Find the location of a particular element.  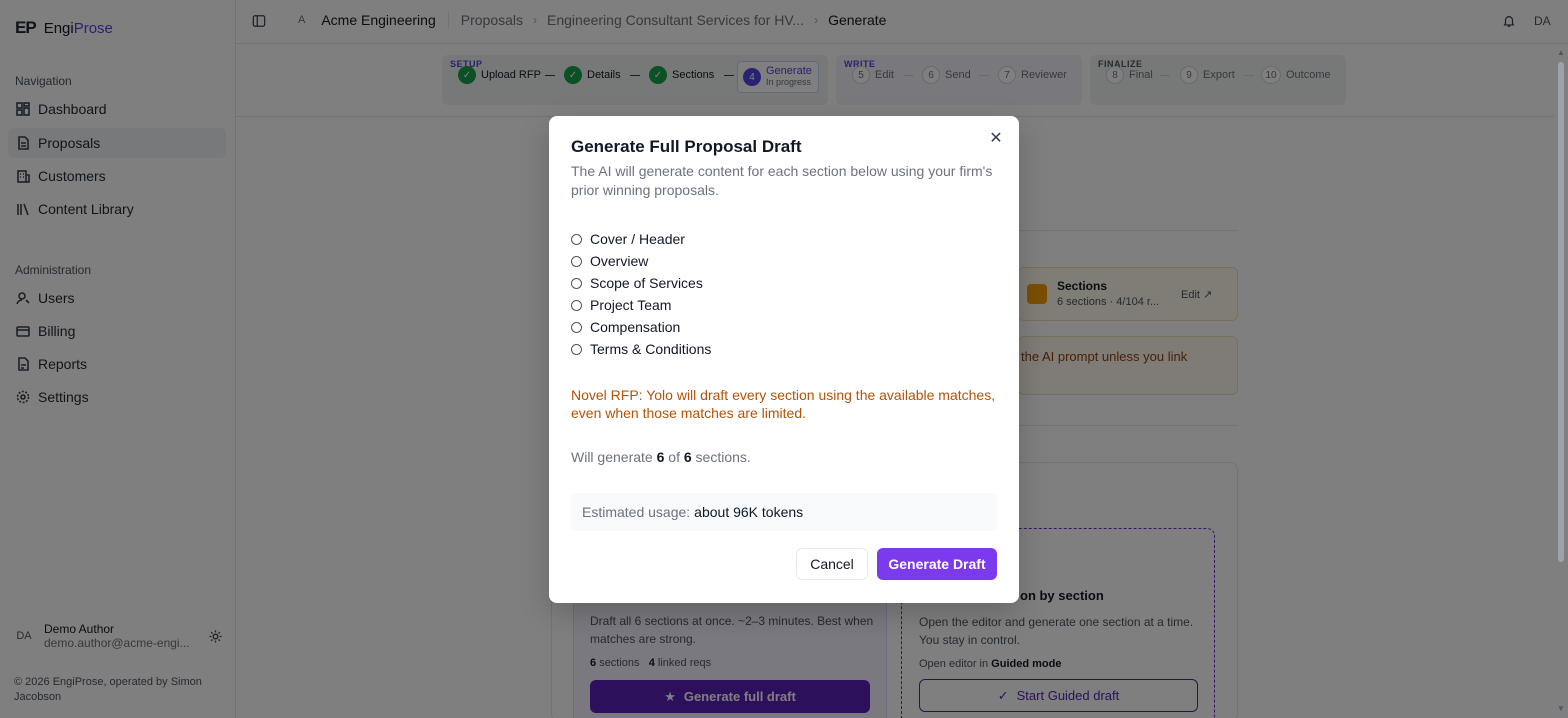

list-item: Terms & Conditions is located at coordinates (641, 349).